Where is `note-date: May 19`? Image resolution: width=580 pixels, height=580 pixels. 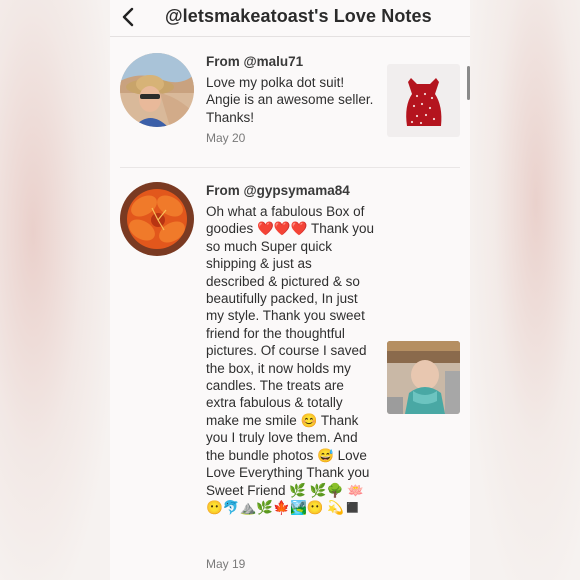
note-date: May 19 is located at coordinates (226, 564).